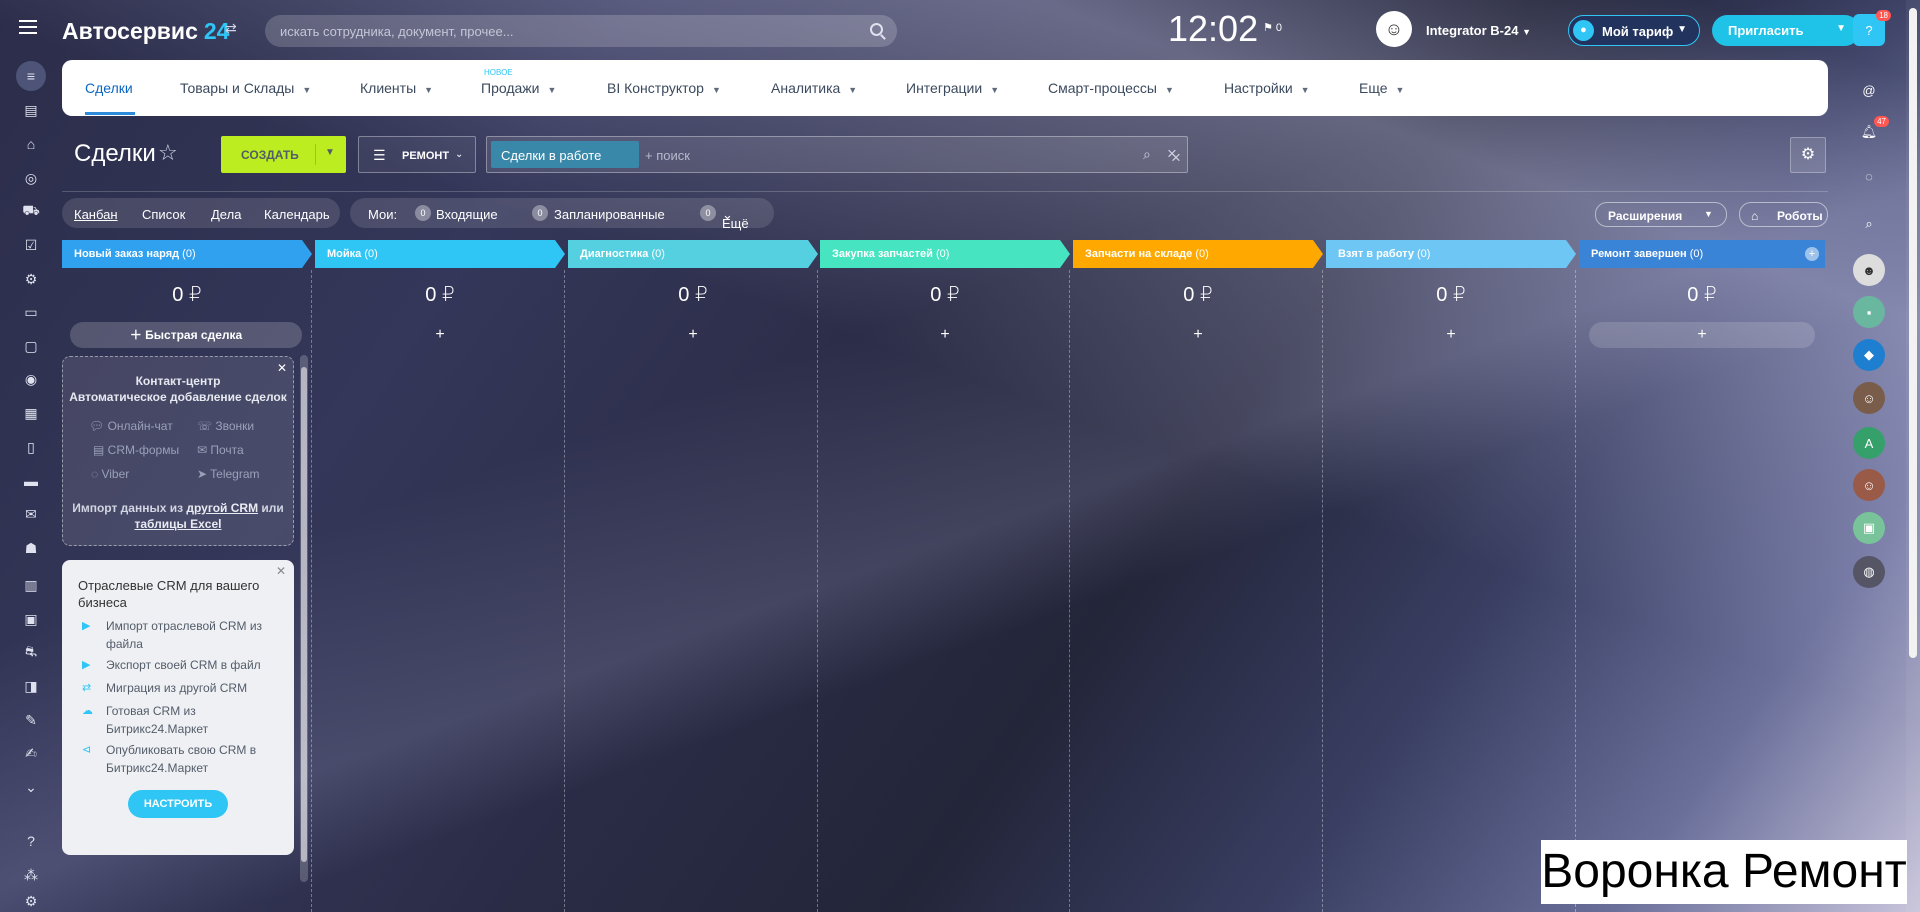 Image resolution: width=1920 pixels, height=912 pixels. Describe the element at coordinates (31, 76) in the screenshot. I see `filter-icon: ≡` at that location.